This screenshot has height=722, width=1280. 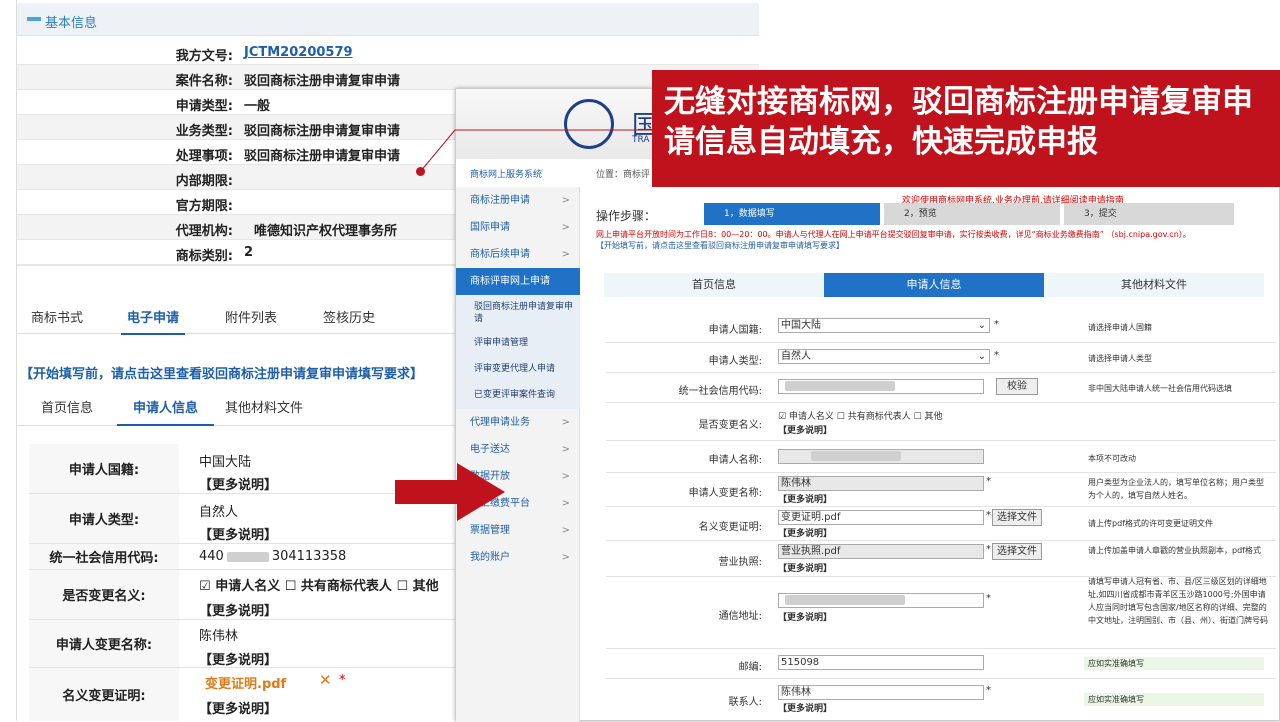 What do you see at coordinates (518, 200) in the screenshot?
I see `sidebar-menu-item: 商标注册申请 >` at bounding box center [518, 200].